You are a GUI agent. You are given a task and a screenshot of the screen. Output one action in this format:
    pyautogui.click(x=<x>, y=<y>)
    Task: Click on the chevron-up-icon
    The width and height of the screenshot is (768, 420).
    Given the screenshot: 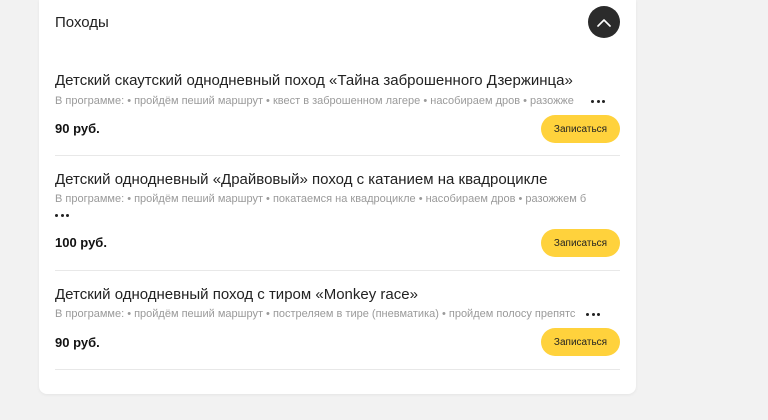 What is the action you would take?
    pyautogui.click(x=604, y=22)
    